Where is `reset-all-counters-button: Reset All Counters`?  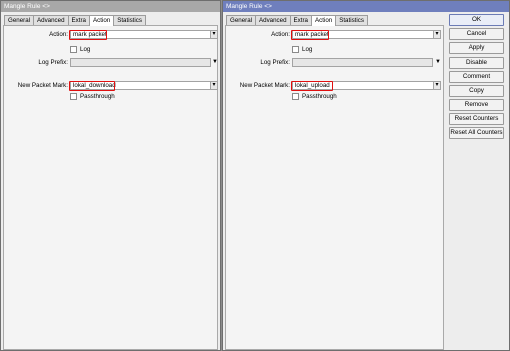 reset-all-counters-button: Reset All Counters is located at coordinates (476, 133).